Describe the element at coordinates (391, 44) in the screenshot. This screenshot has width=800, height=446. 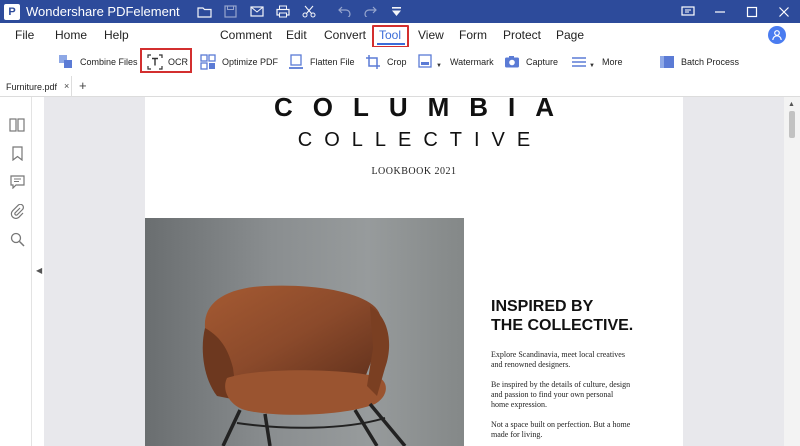
I see `active-tab-indicator` at that location.